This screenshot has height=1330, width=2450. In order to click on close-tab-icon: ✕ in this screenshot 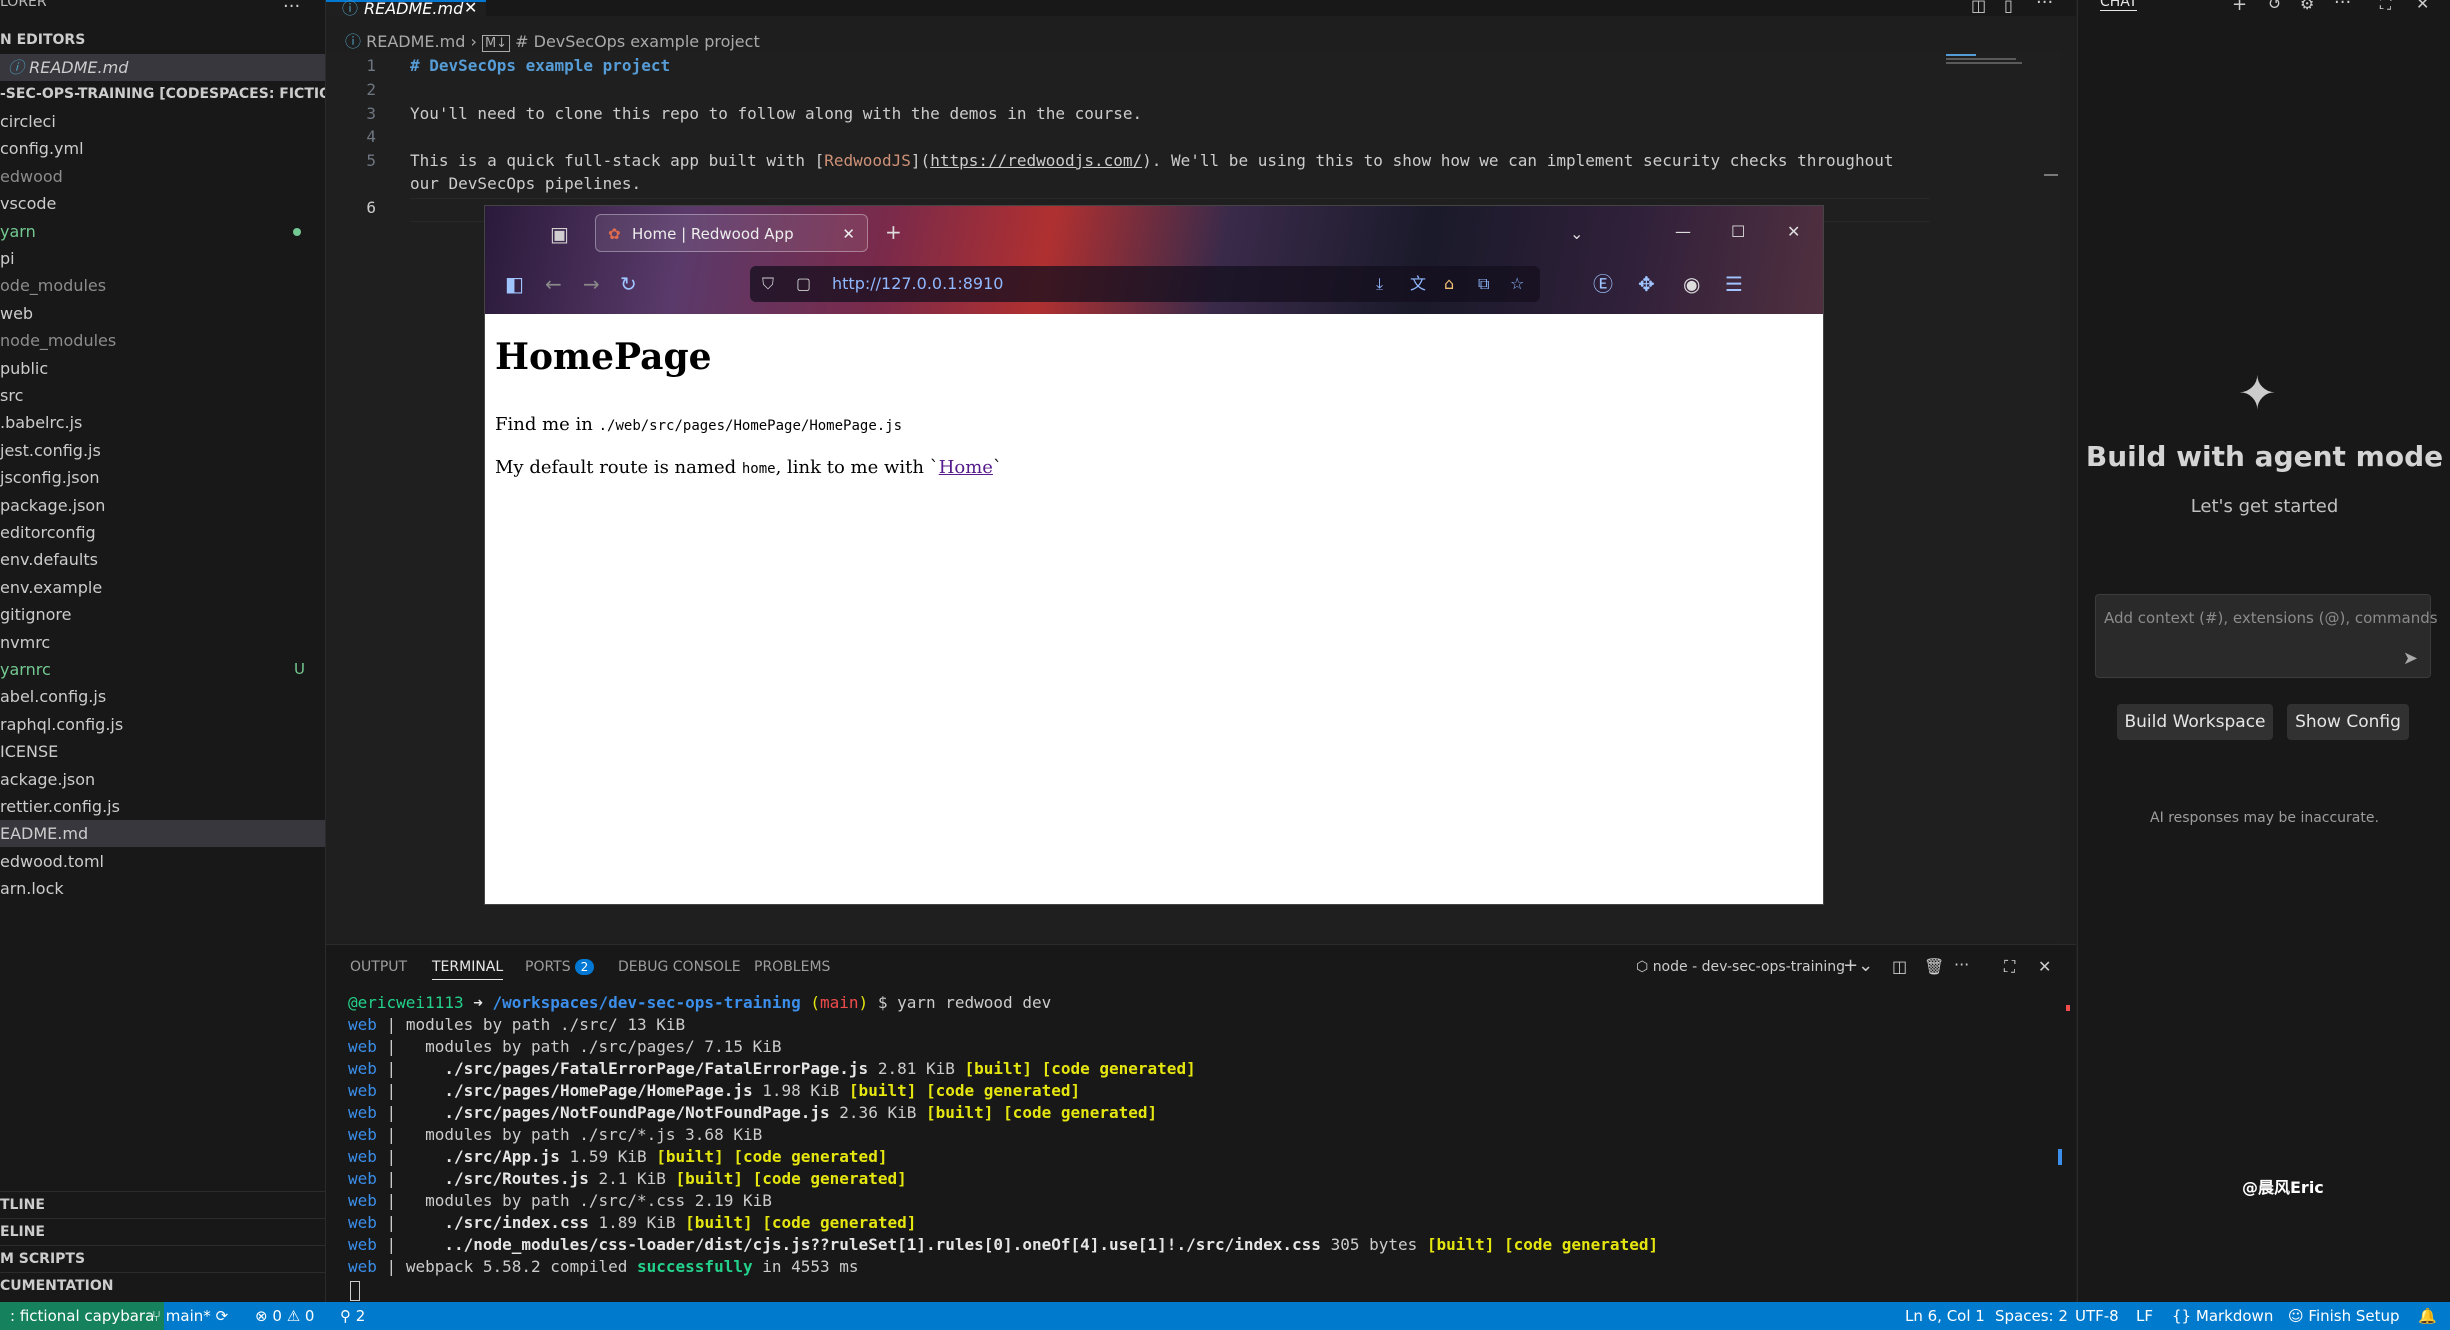, I will do `click(848, 234)`.